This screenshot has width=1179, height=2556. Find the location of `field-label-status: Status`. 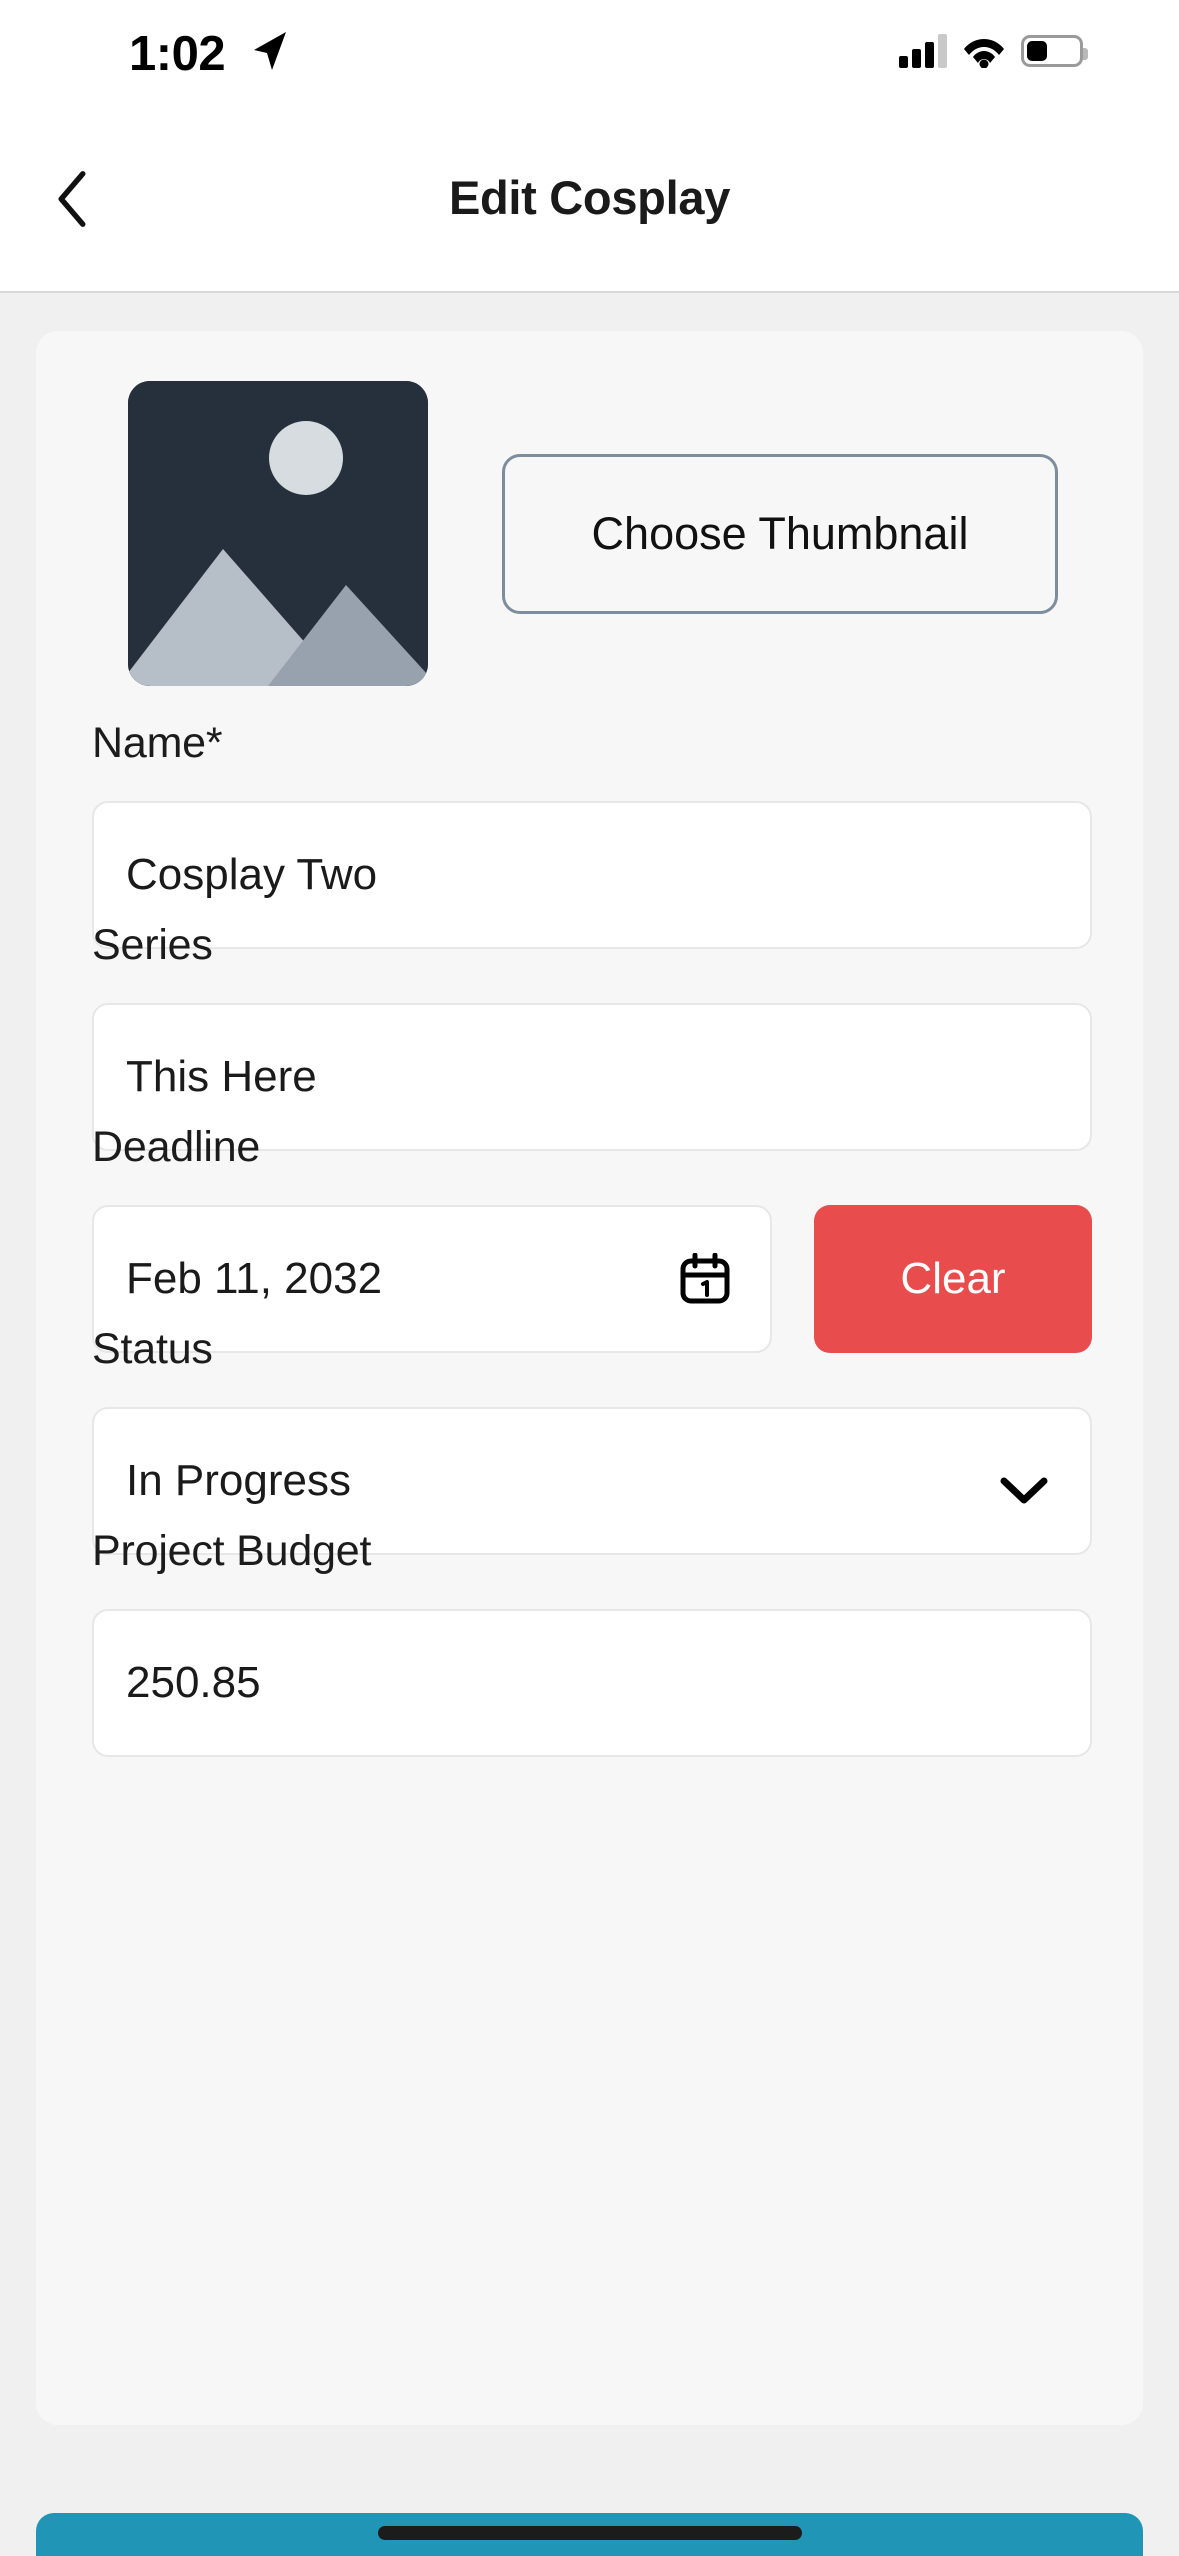

field-label-status: Status is located at coordinates (152, 1349).